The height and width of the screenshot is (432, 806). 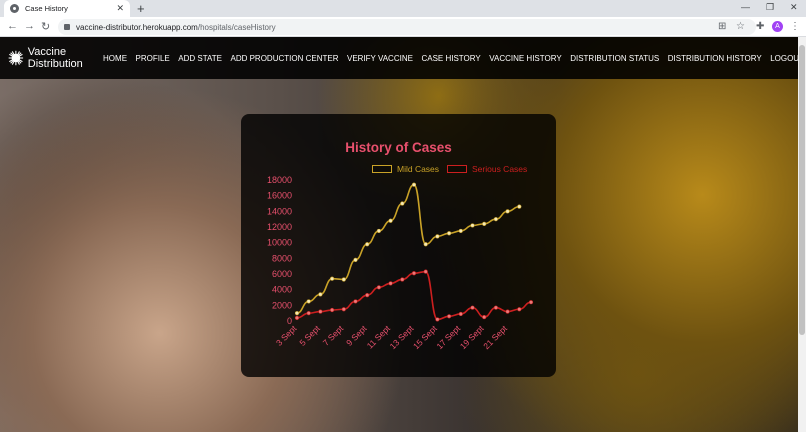 I want to click on nav-profile: PROFILE, so click(x=153, y=58).